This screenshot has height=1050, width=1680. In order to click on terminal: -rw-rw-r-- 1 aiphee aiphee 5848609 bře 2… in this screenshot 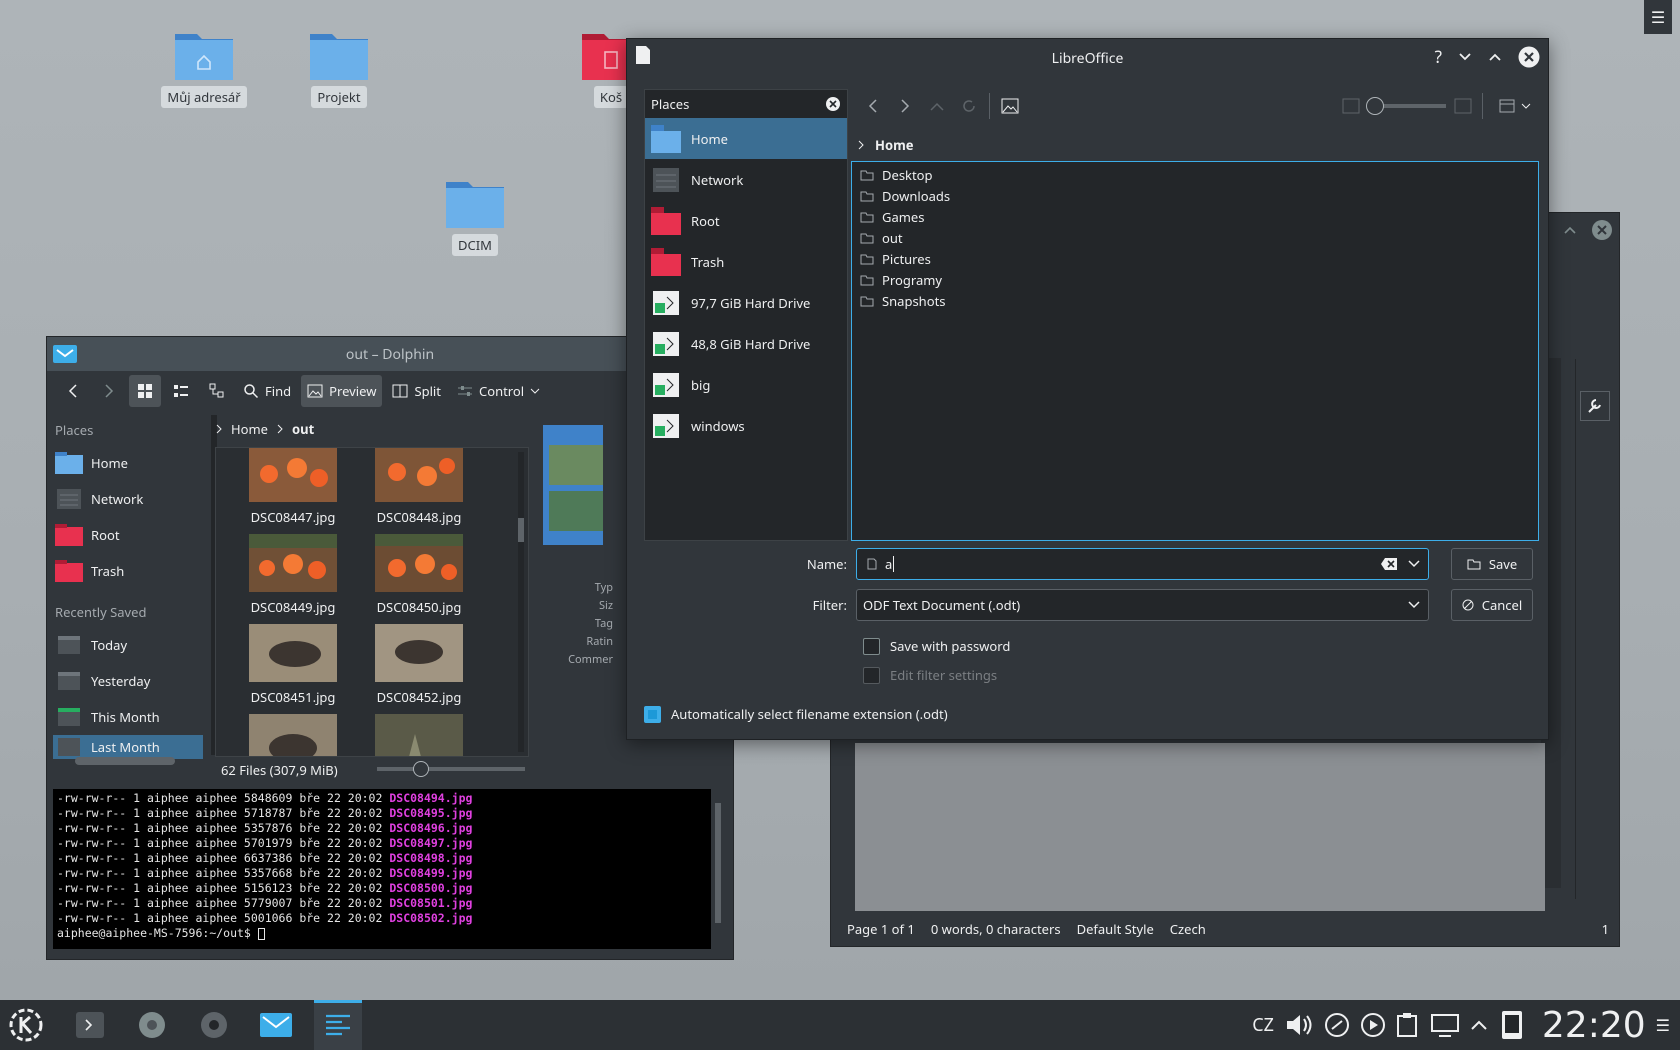, I will do `click(383, 869)`.